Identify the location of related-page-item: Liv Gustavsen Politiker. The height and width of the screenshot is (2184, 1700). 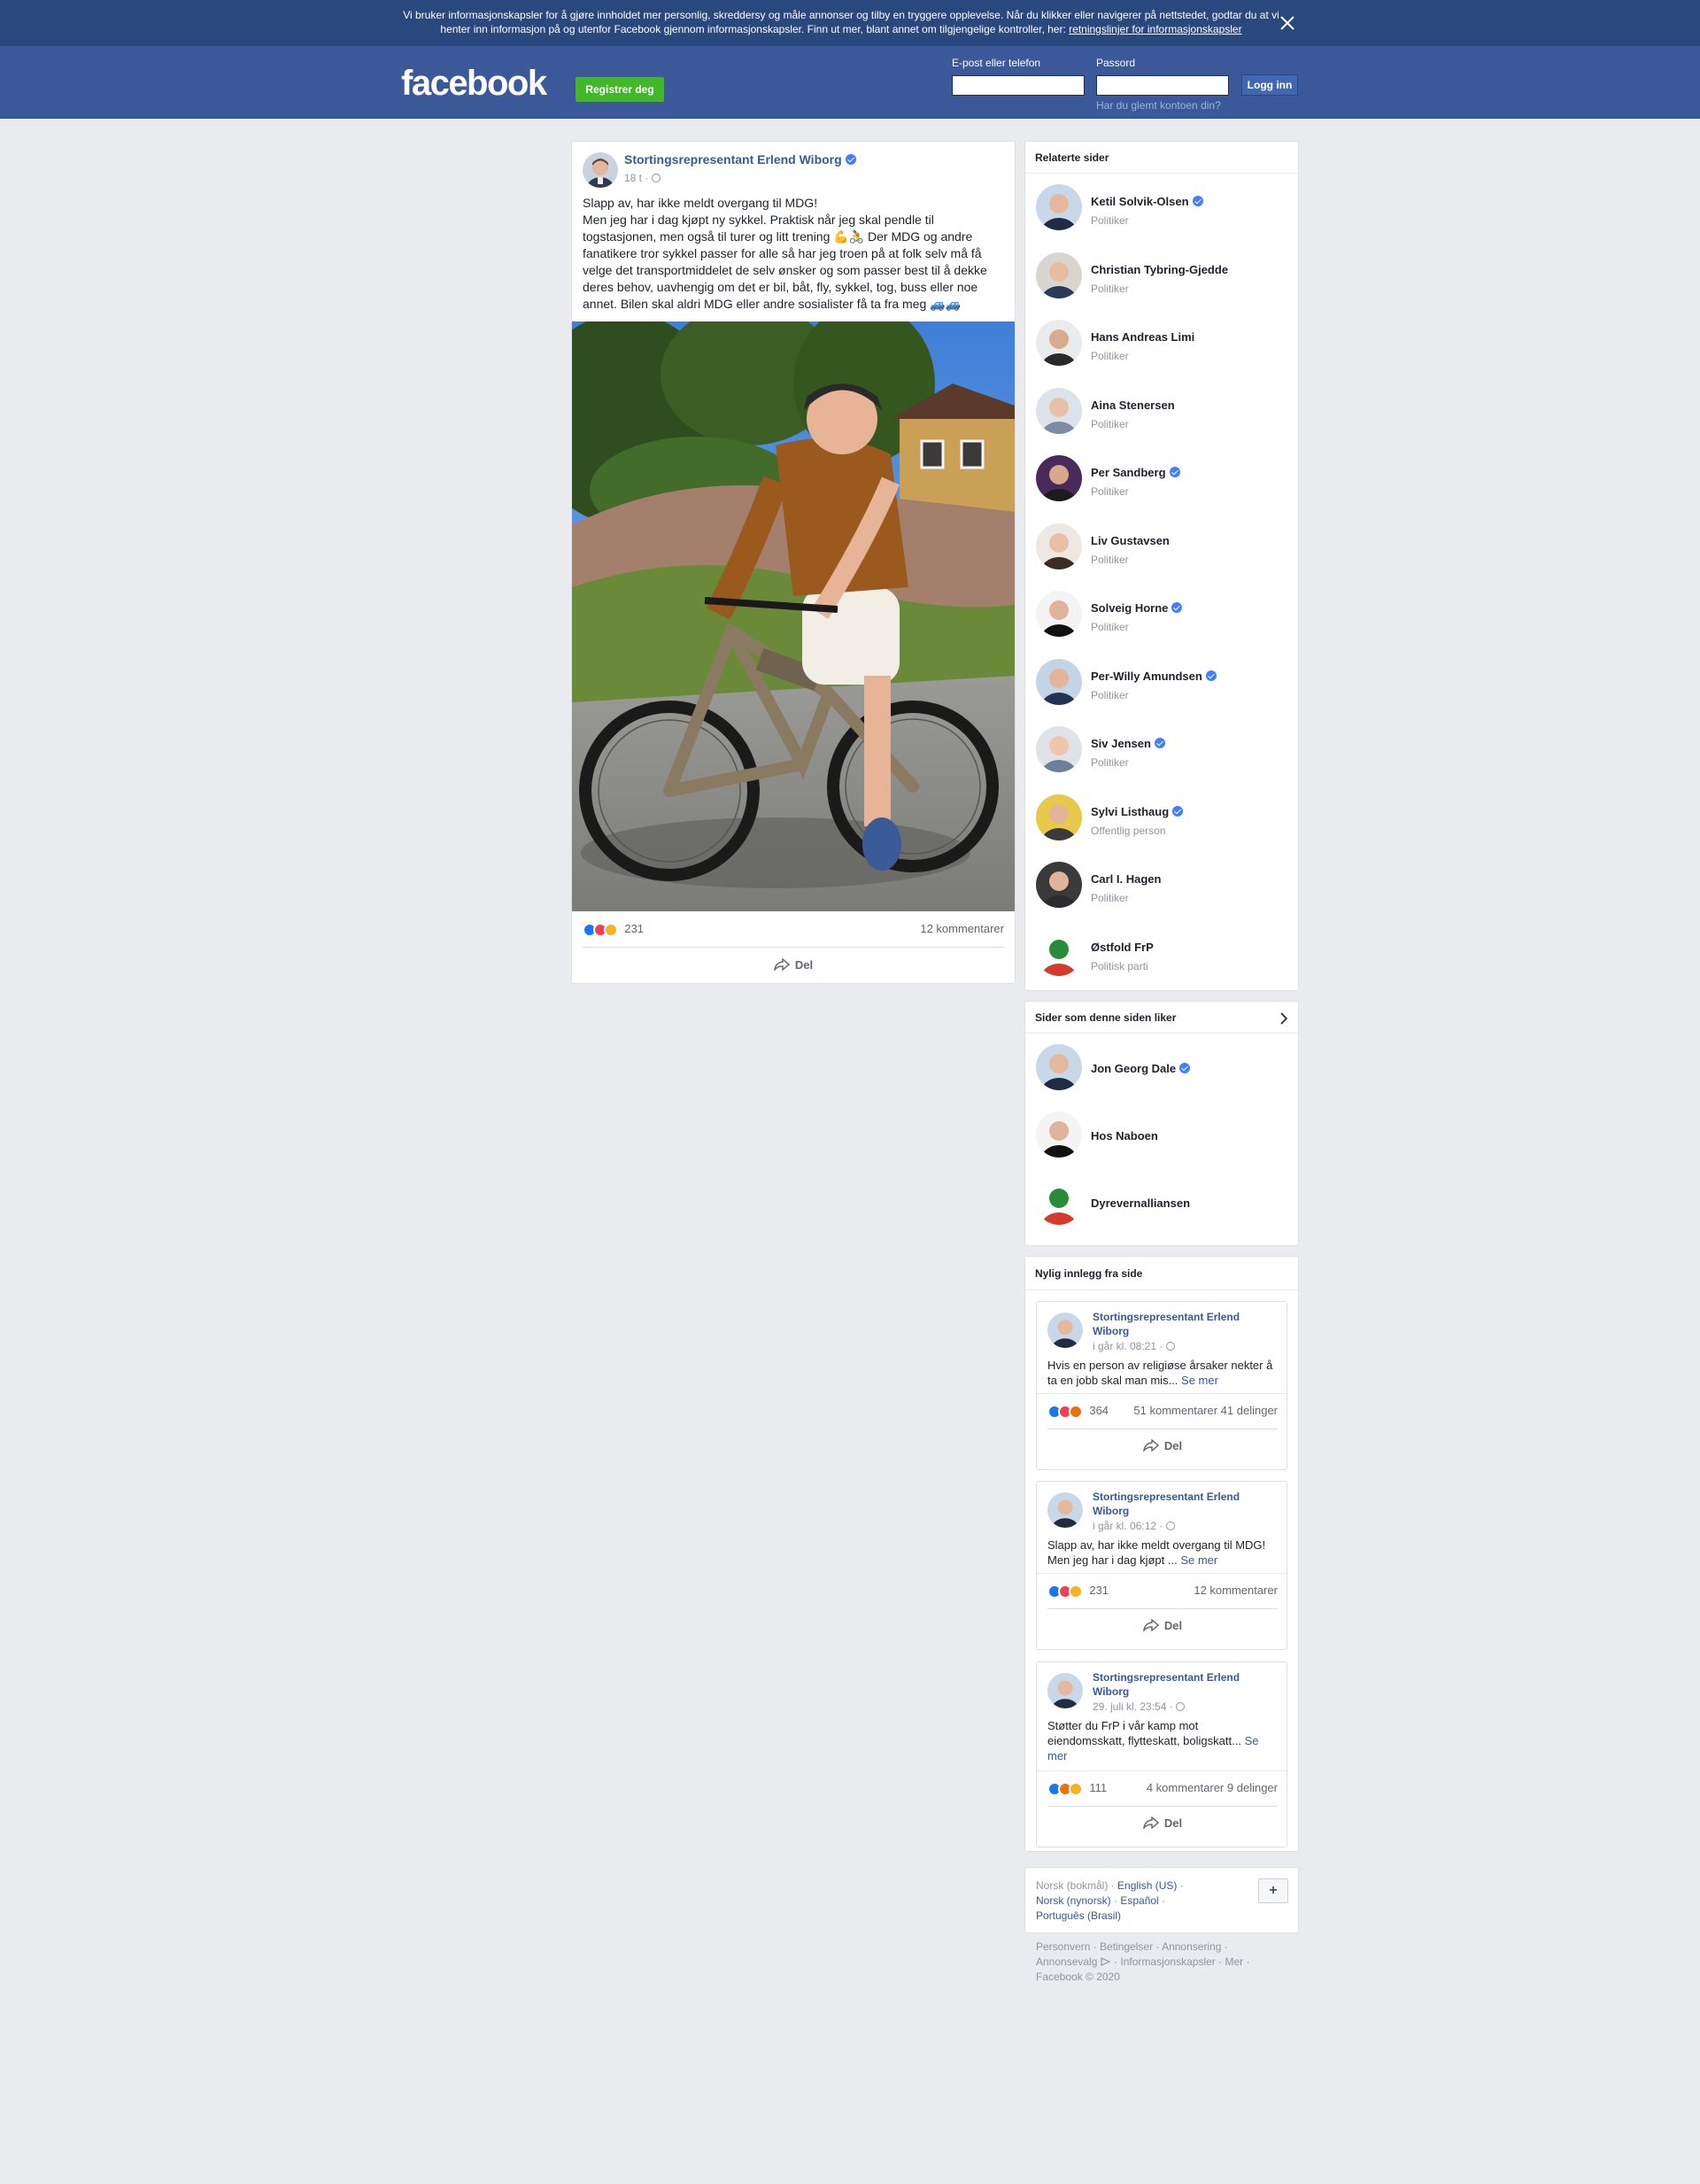
(1161, 550).